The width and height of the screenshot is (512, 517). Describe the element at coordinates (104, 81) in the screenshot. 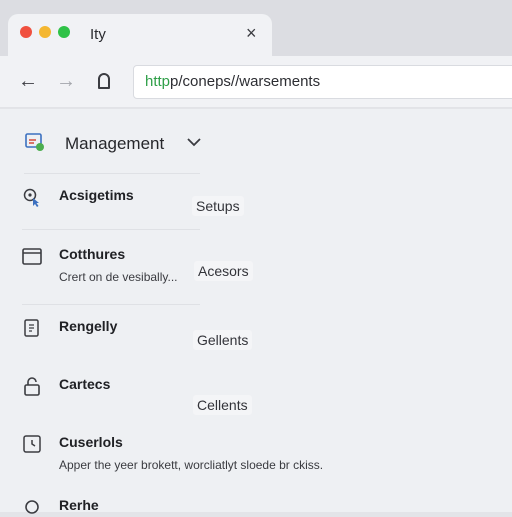

I see `home-icon` at that location.